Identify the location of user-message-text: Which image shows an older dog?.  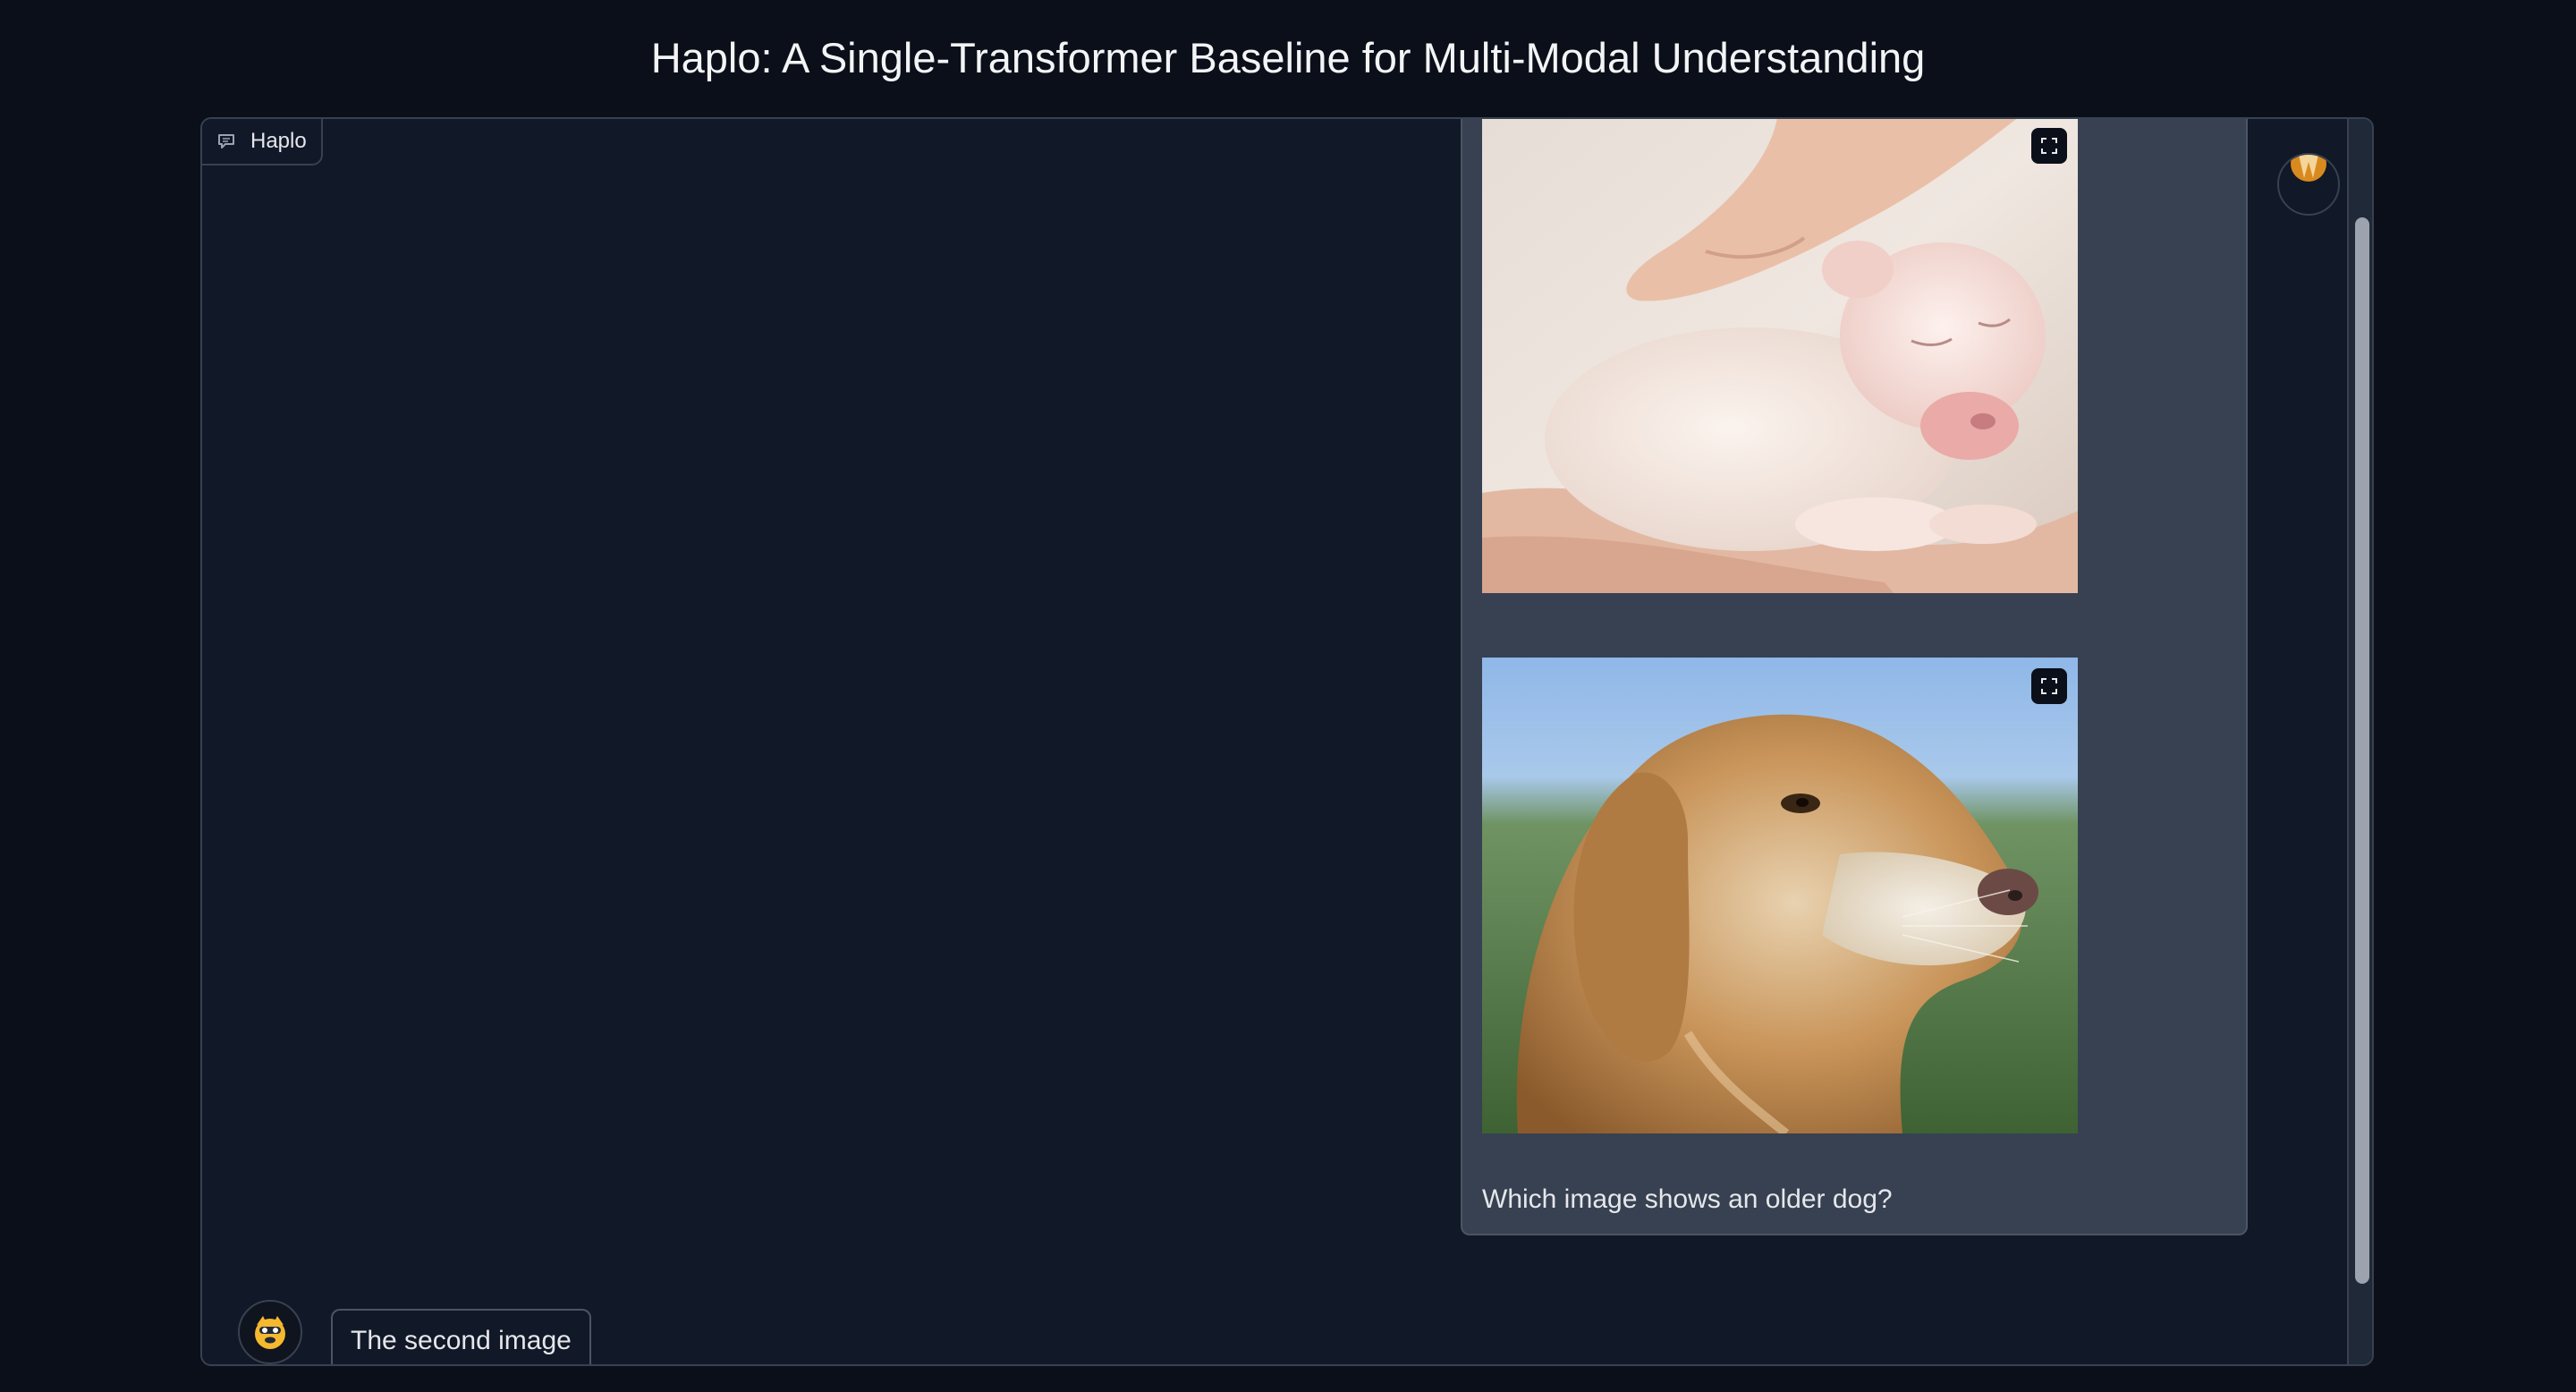
(1687, 1199).